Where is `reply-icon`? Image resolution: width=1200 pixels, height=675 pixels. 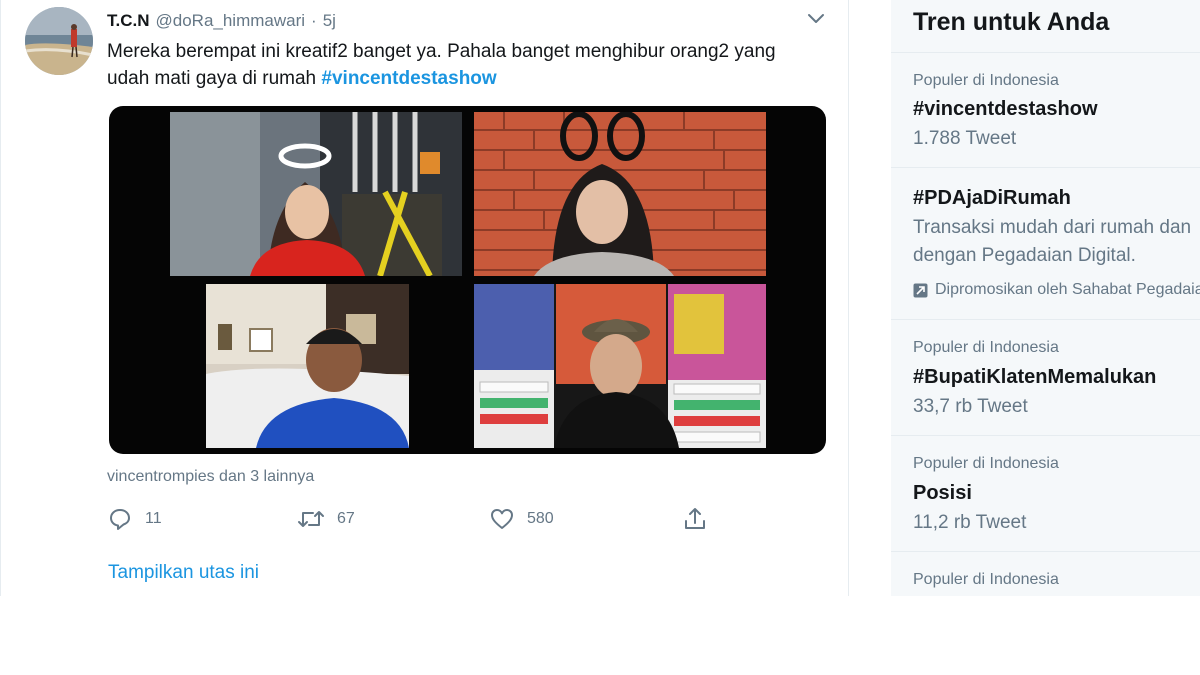
reply-icon is located at coordinates (120, 519).